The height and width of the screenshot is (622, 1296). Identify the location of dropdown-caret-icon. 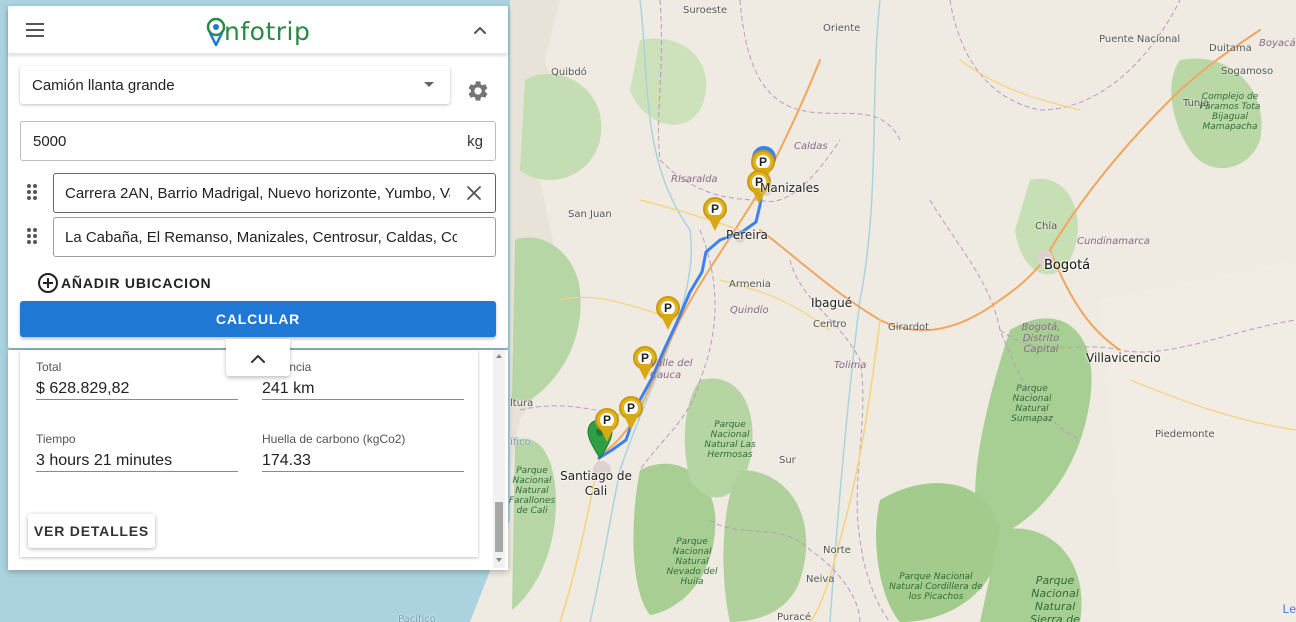
(429, 84).